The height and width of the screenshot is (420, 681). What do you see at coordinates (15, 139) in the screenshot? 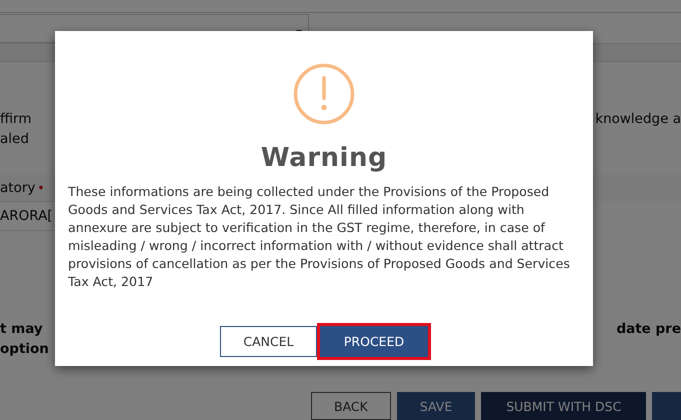
I see `declaration-text: aled` at bounding box center [15, 139].